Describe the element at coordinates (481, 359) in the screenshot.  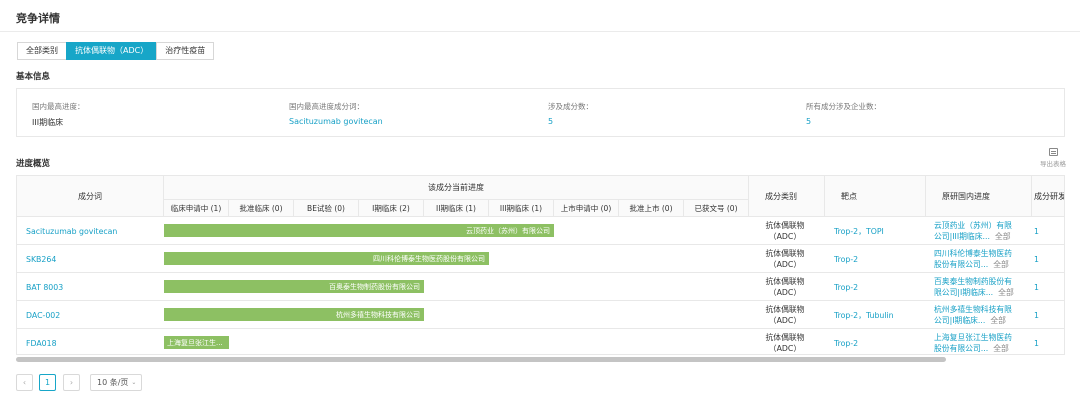
I see `horizontal-scrollbar` at that location.